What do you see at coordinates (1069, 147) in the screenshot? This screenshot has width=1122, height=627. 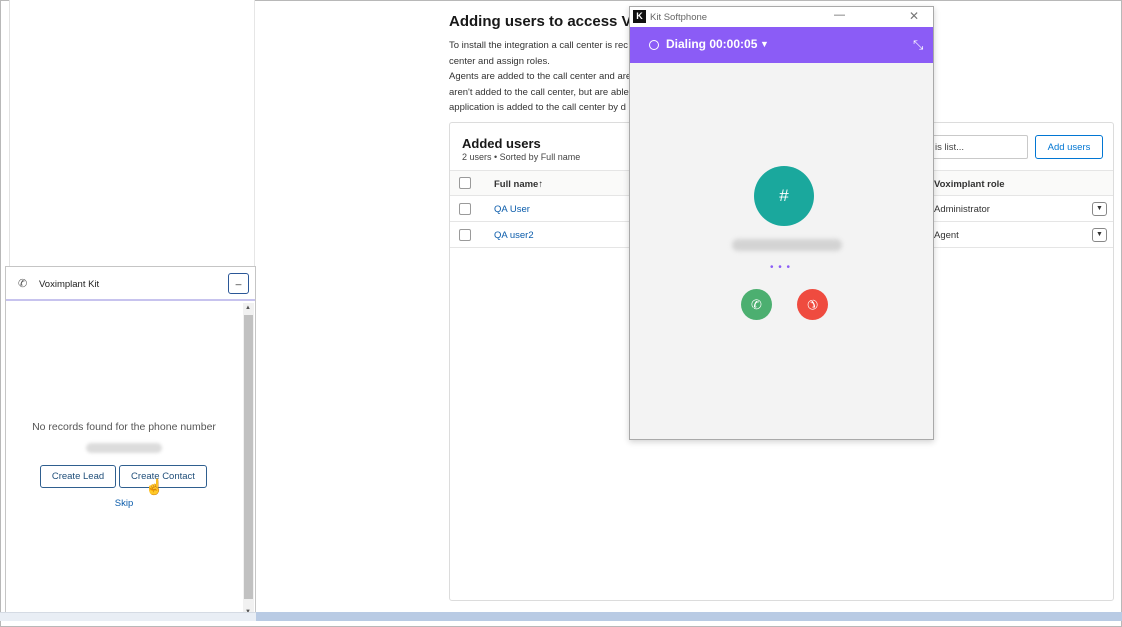 I see `add-users-button: Add users` at bounding box center [1069, 147].